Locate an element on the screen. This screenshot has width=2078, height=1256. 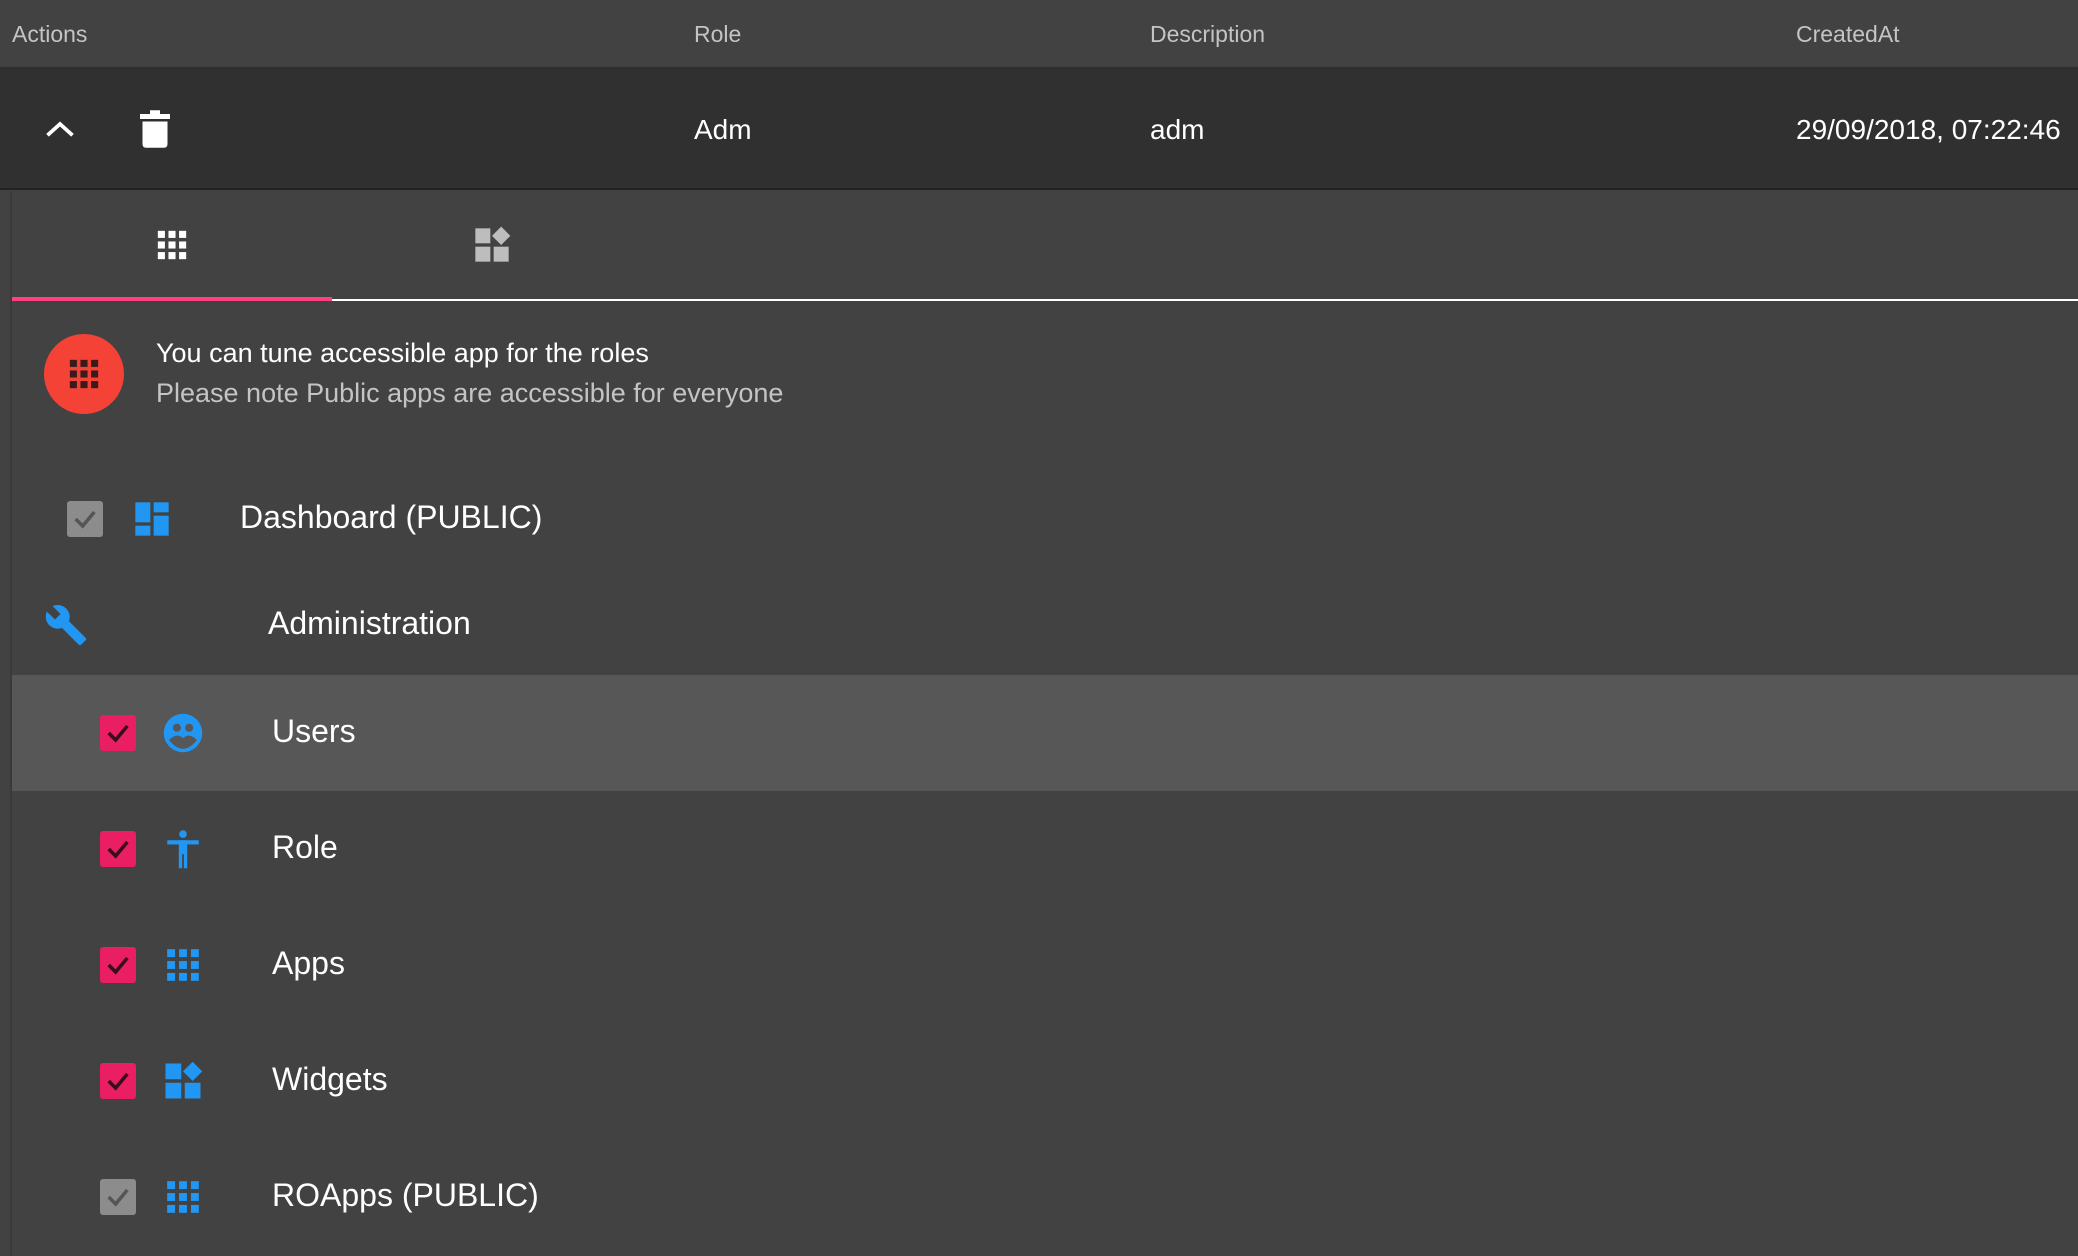
app-label-users: Users is located at coordinates (314, 731).